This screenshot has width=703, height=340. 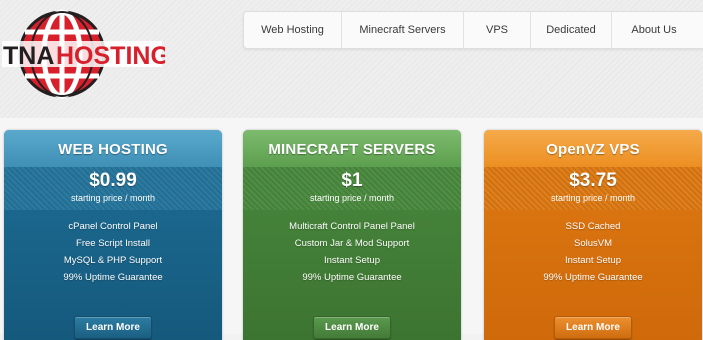 I want to click on plan-title: MINECRAFT SERVERS, so click(x=352, y=148).